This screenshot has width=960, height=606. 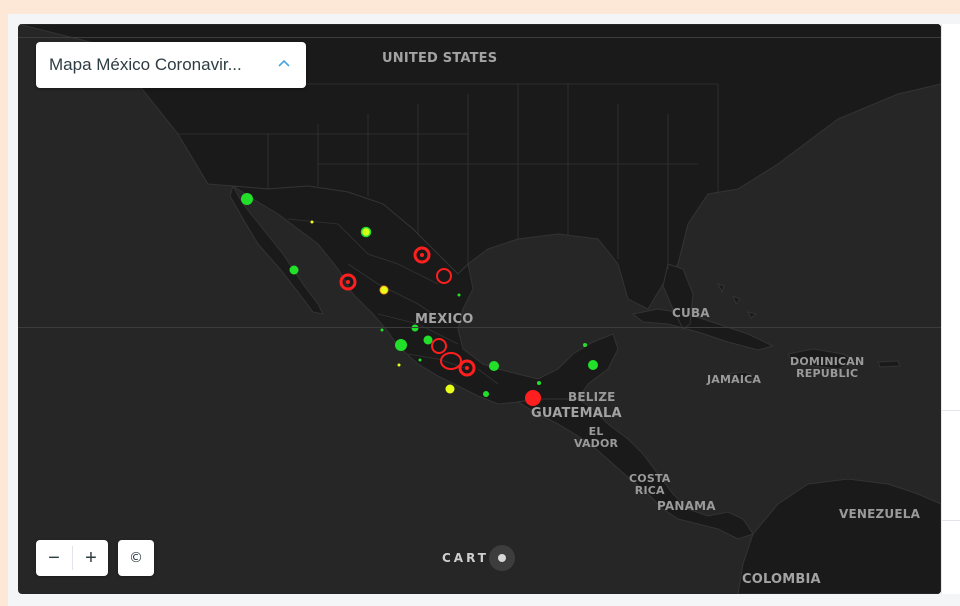 What do you see at coordinates (781, 579) in the screenshot?
I see `label-colombia: COLOMBIA` at bounding box center [781, 579].